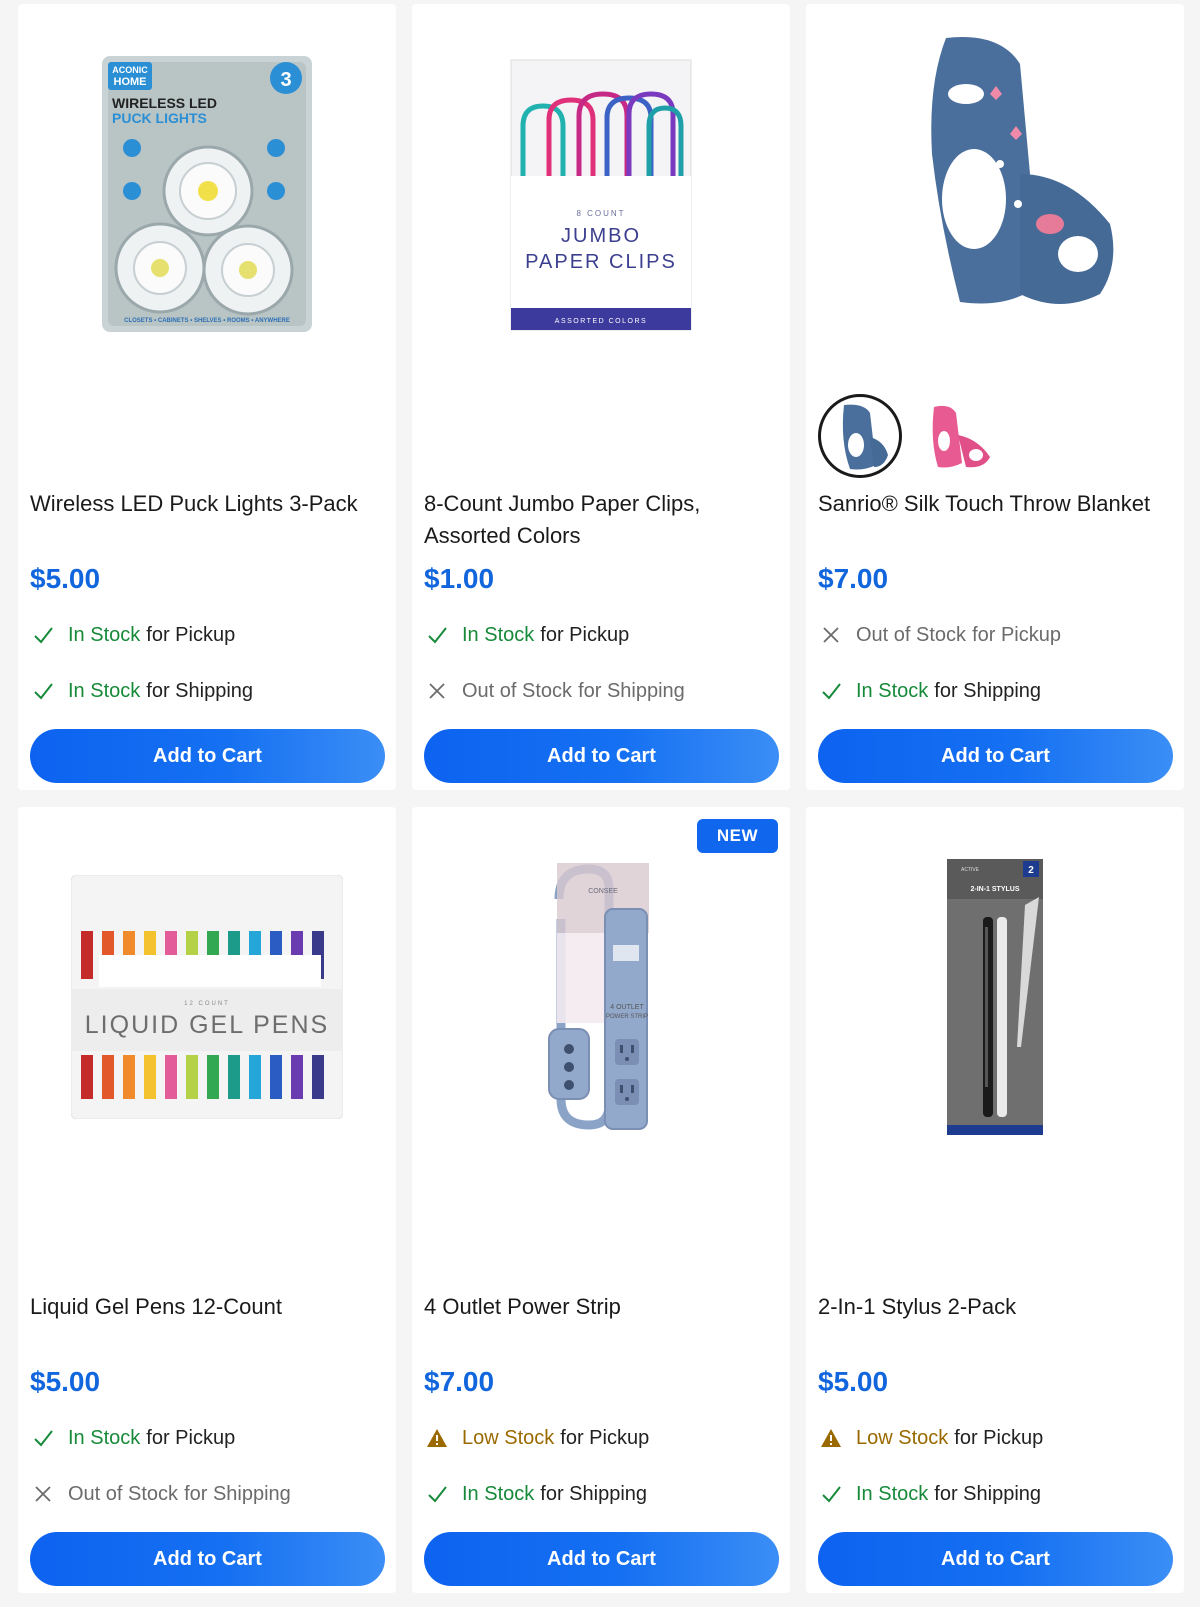  I want to click on shipping-availability: Out of Stock for Shipping, so click(160, 1494).